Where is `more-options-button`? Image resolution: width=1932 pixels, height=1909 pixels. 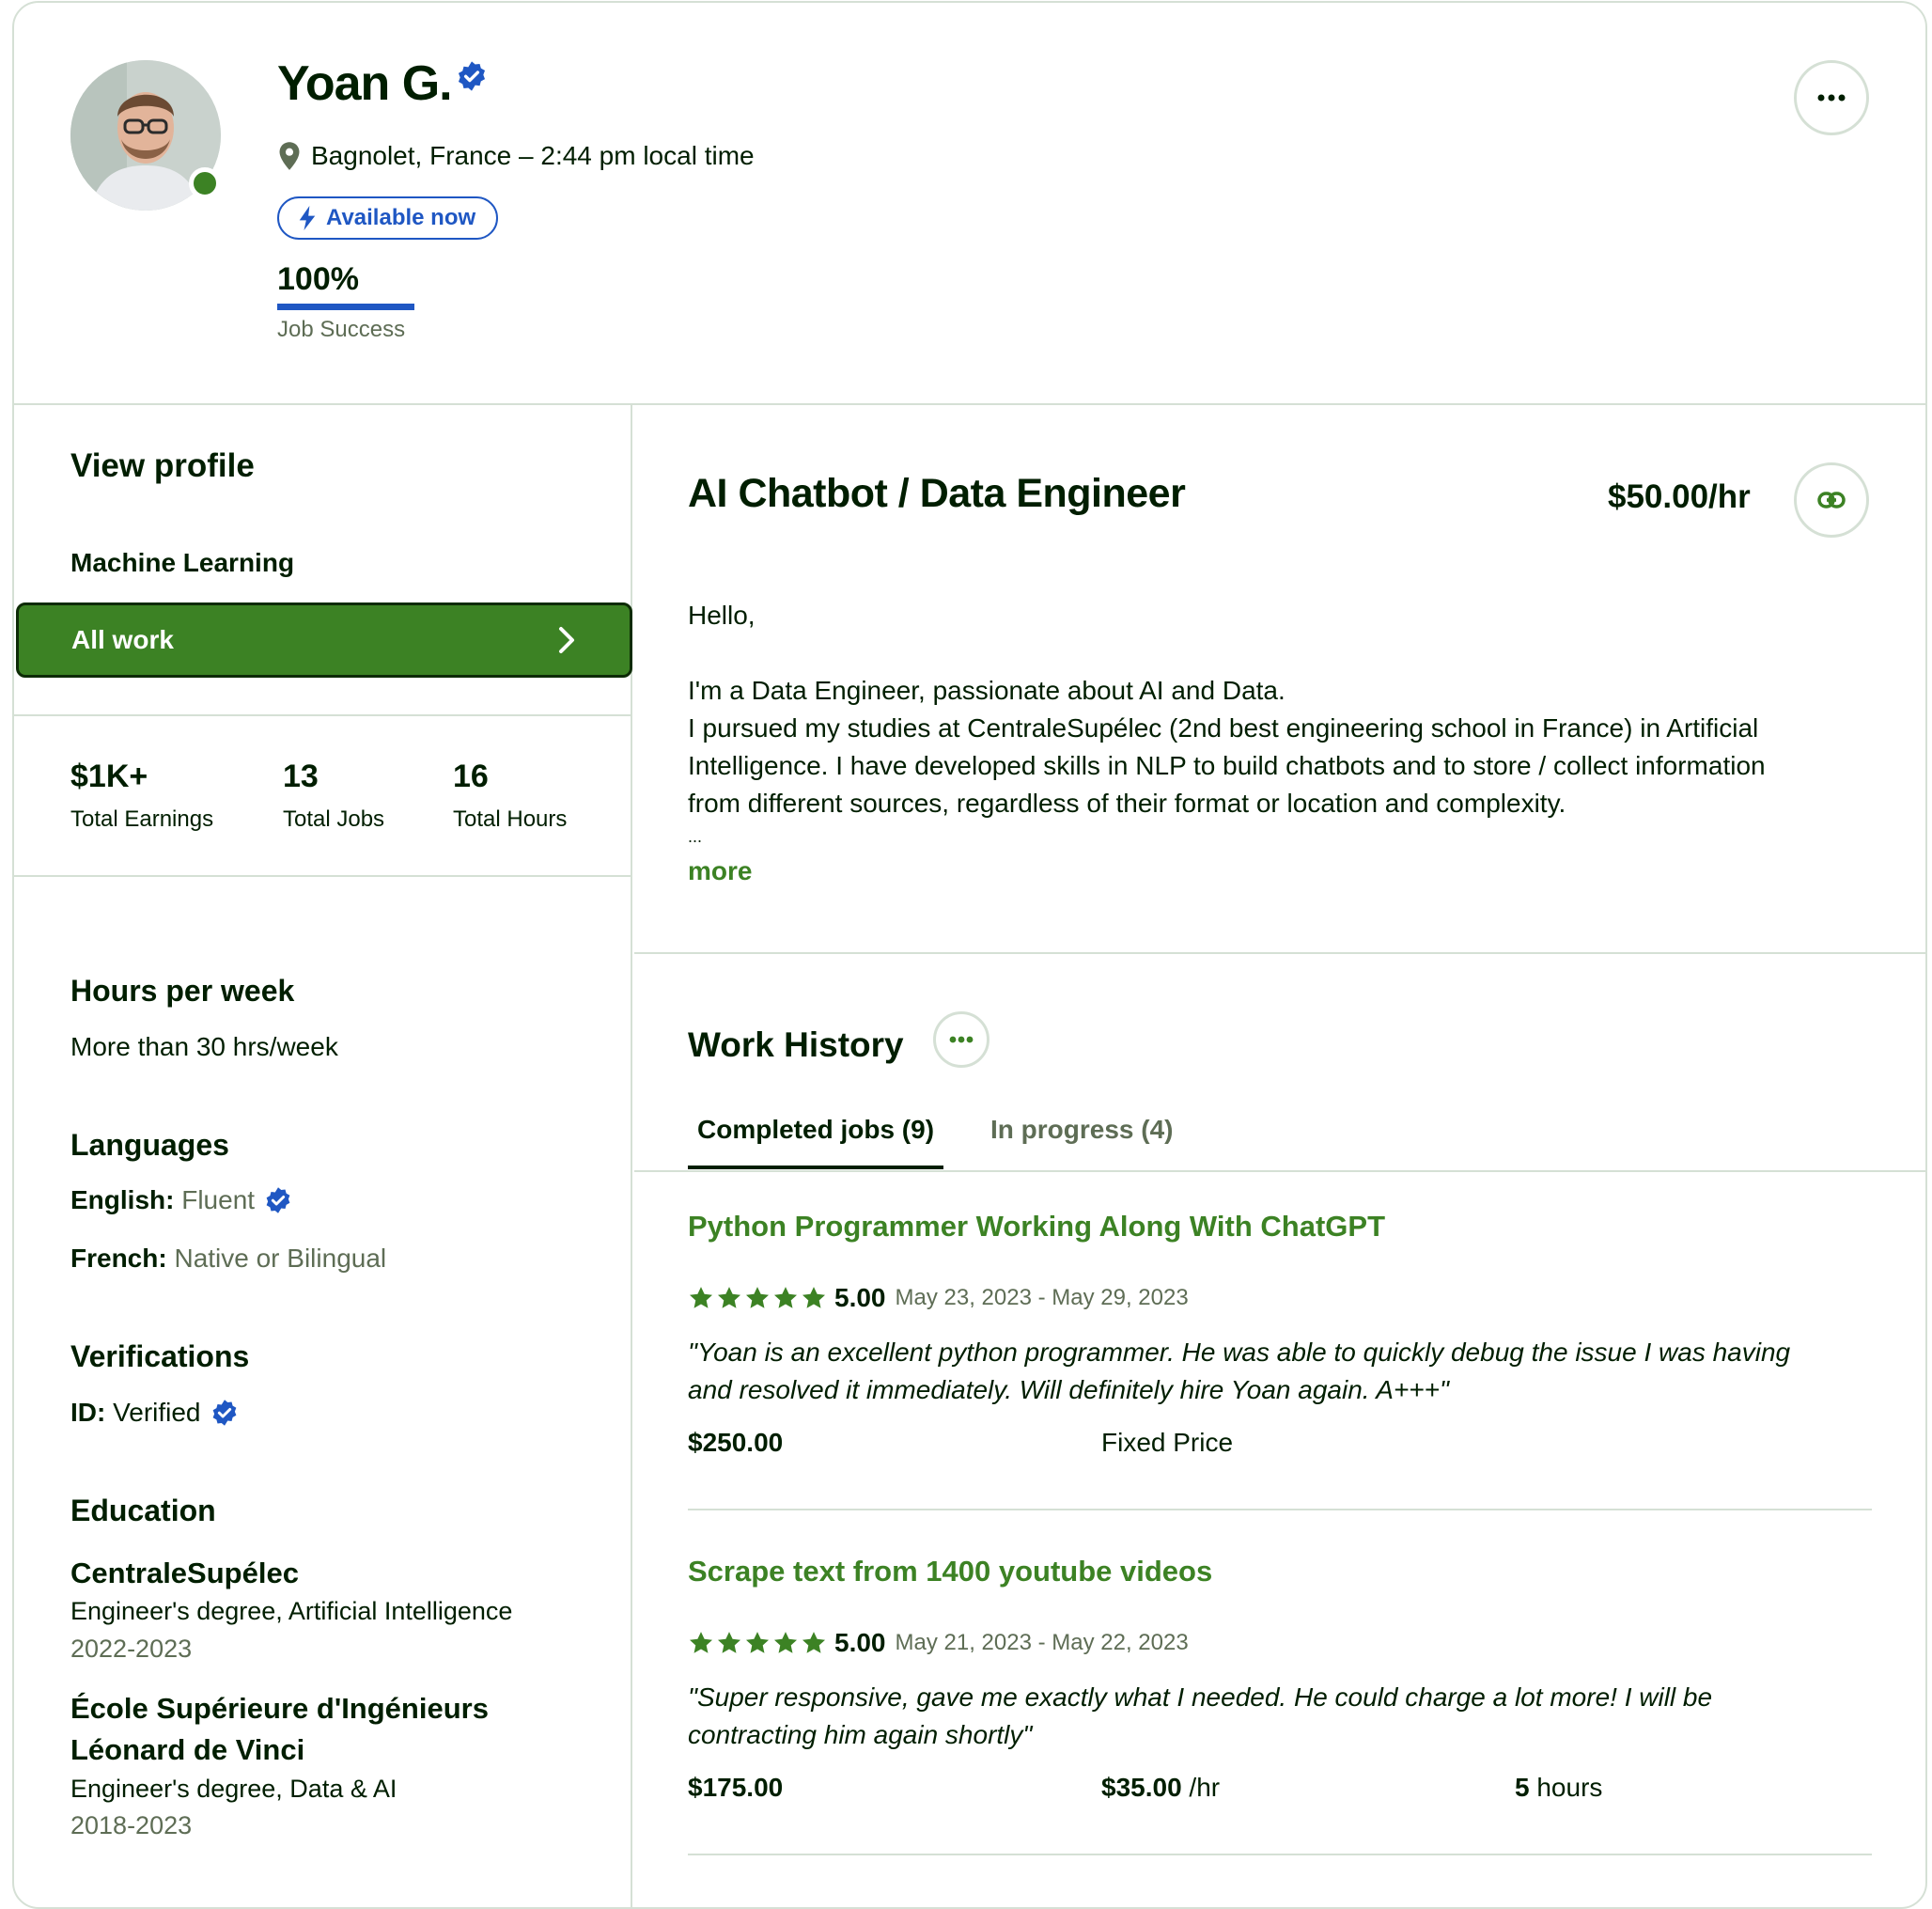 more-options-button is located at coordinates (1831, 97).